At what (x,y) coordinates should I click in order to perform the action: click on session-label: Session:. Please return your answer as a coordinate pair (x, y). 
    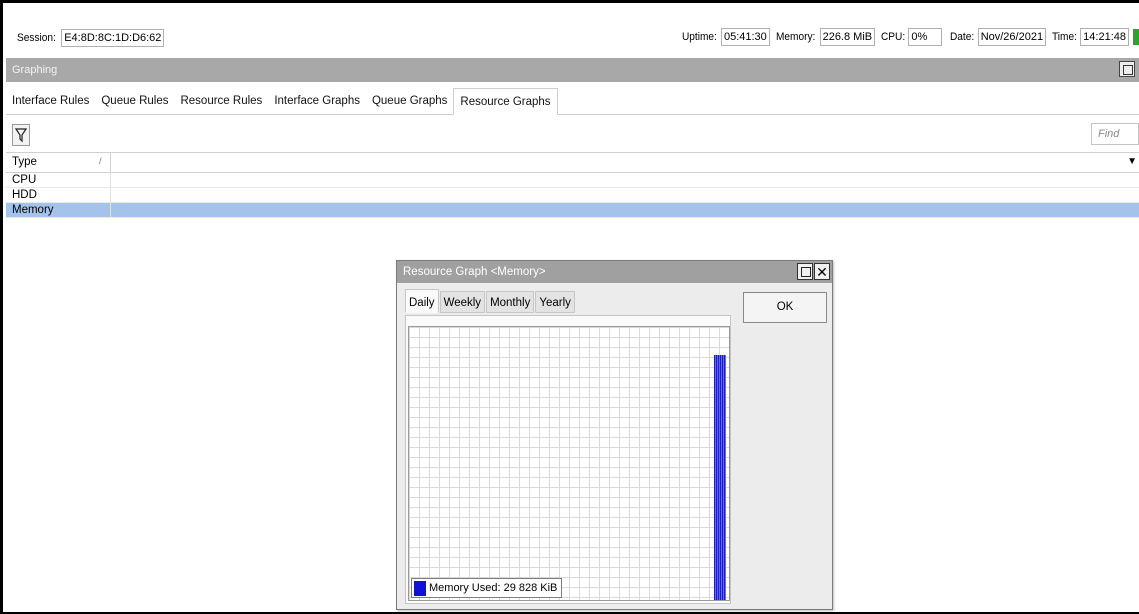
    Looking at the image, I should click on (36, 38).